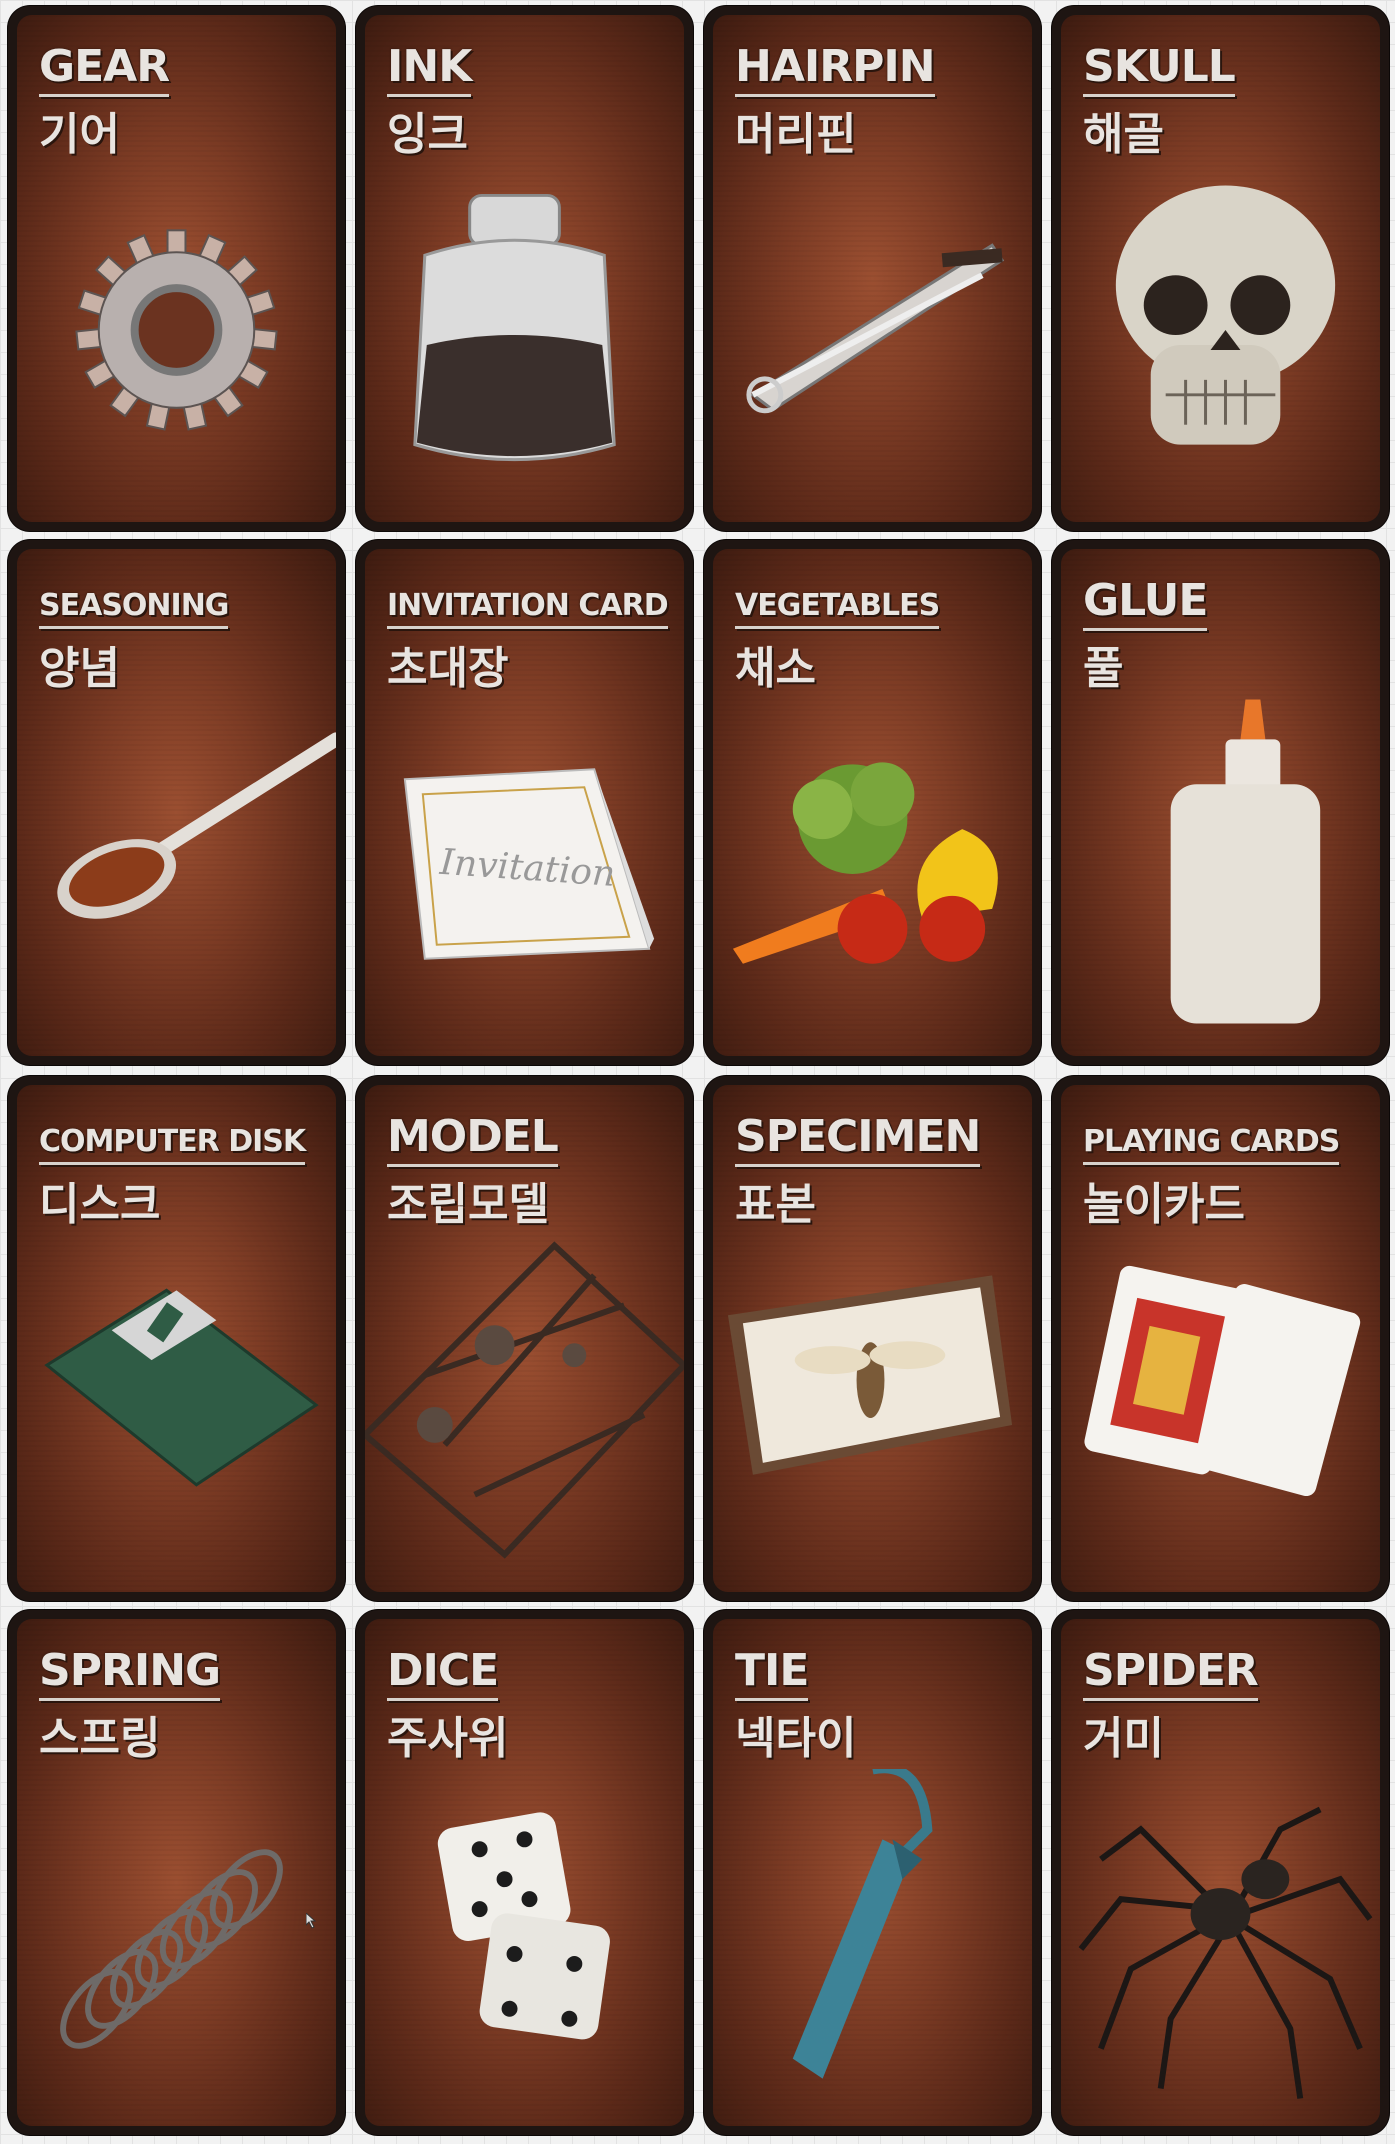 This screenshot has height=2144, width=1395. Describe the element at coordinates (1211, 1146) in the screenshot. I see `card-title-en: PLAYING CARDS` at that location.